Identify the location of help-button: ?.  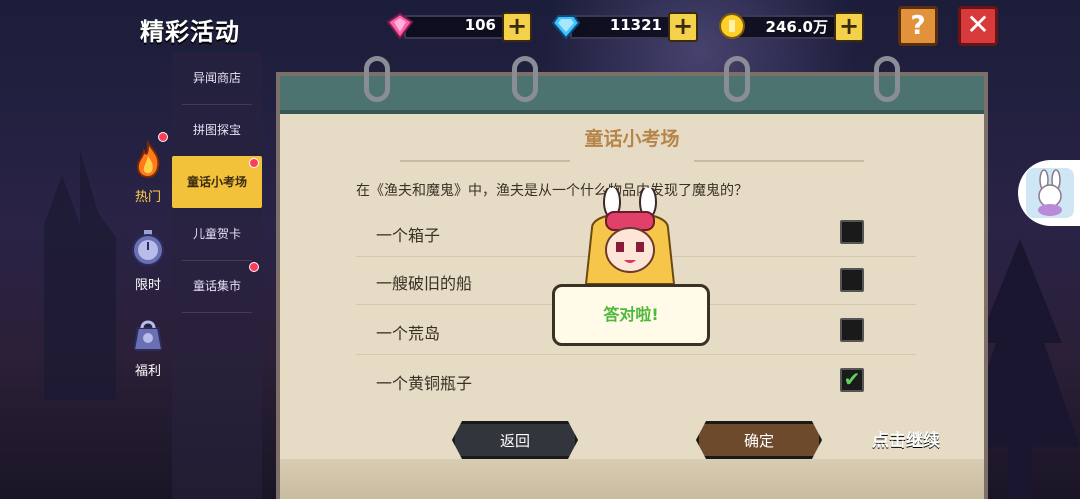
(918, 26).